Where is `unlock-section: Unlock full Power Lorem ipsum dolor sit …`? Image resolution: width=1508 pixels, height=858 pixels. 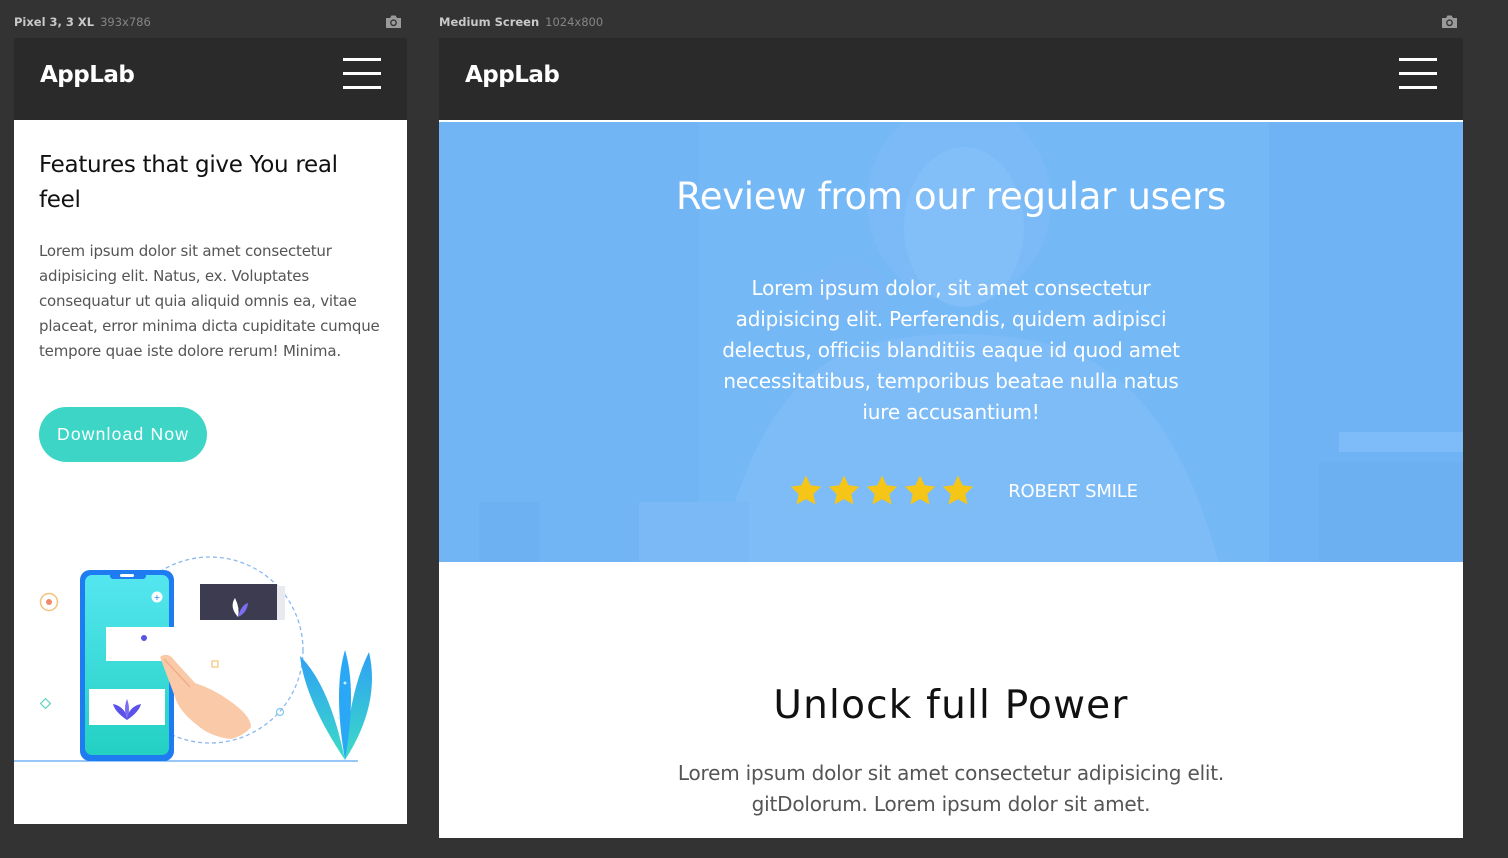 unlock-section: Unlock full Power Lorem ipsum dolor sit … is located at coordinates (951, 751).